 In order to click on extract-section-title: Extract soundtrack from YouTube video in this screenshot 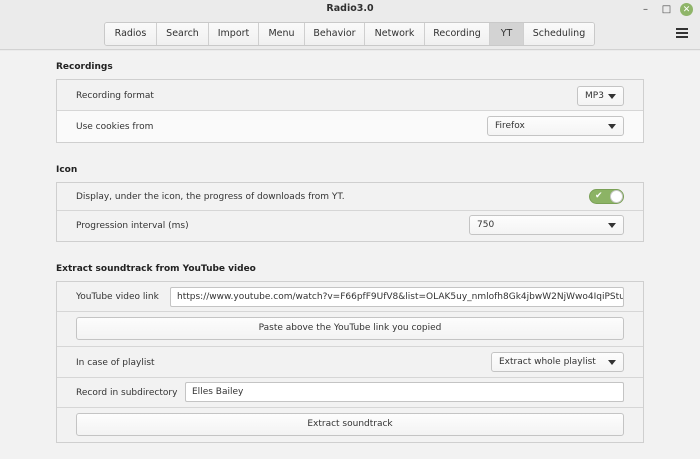, I will do `click(156, 269)`.